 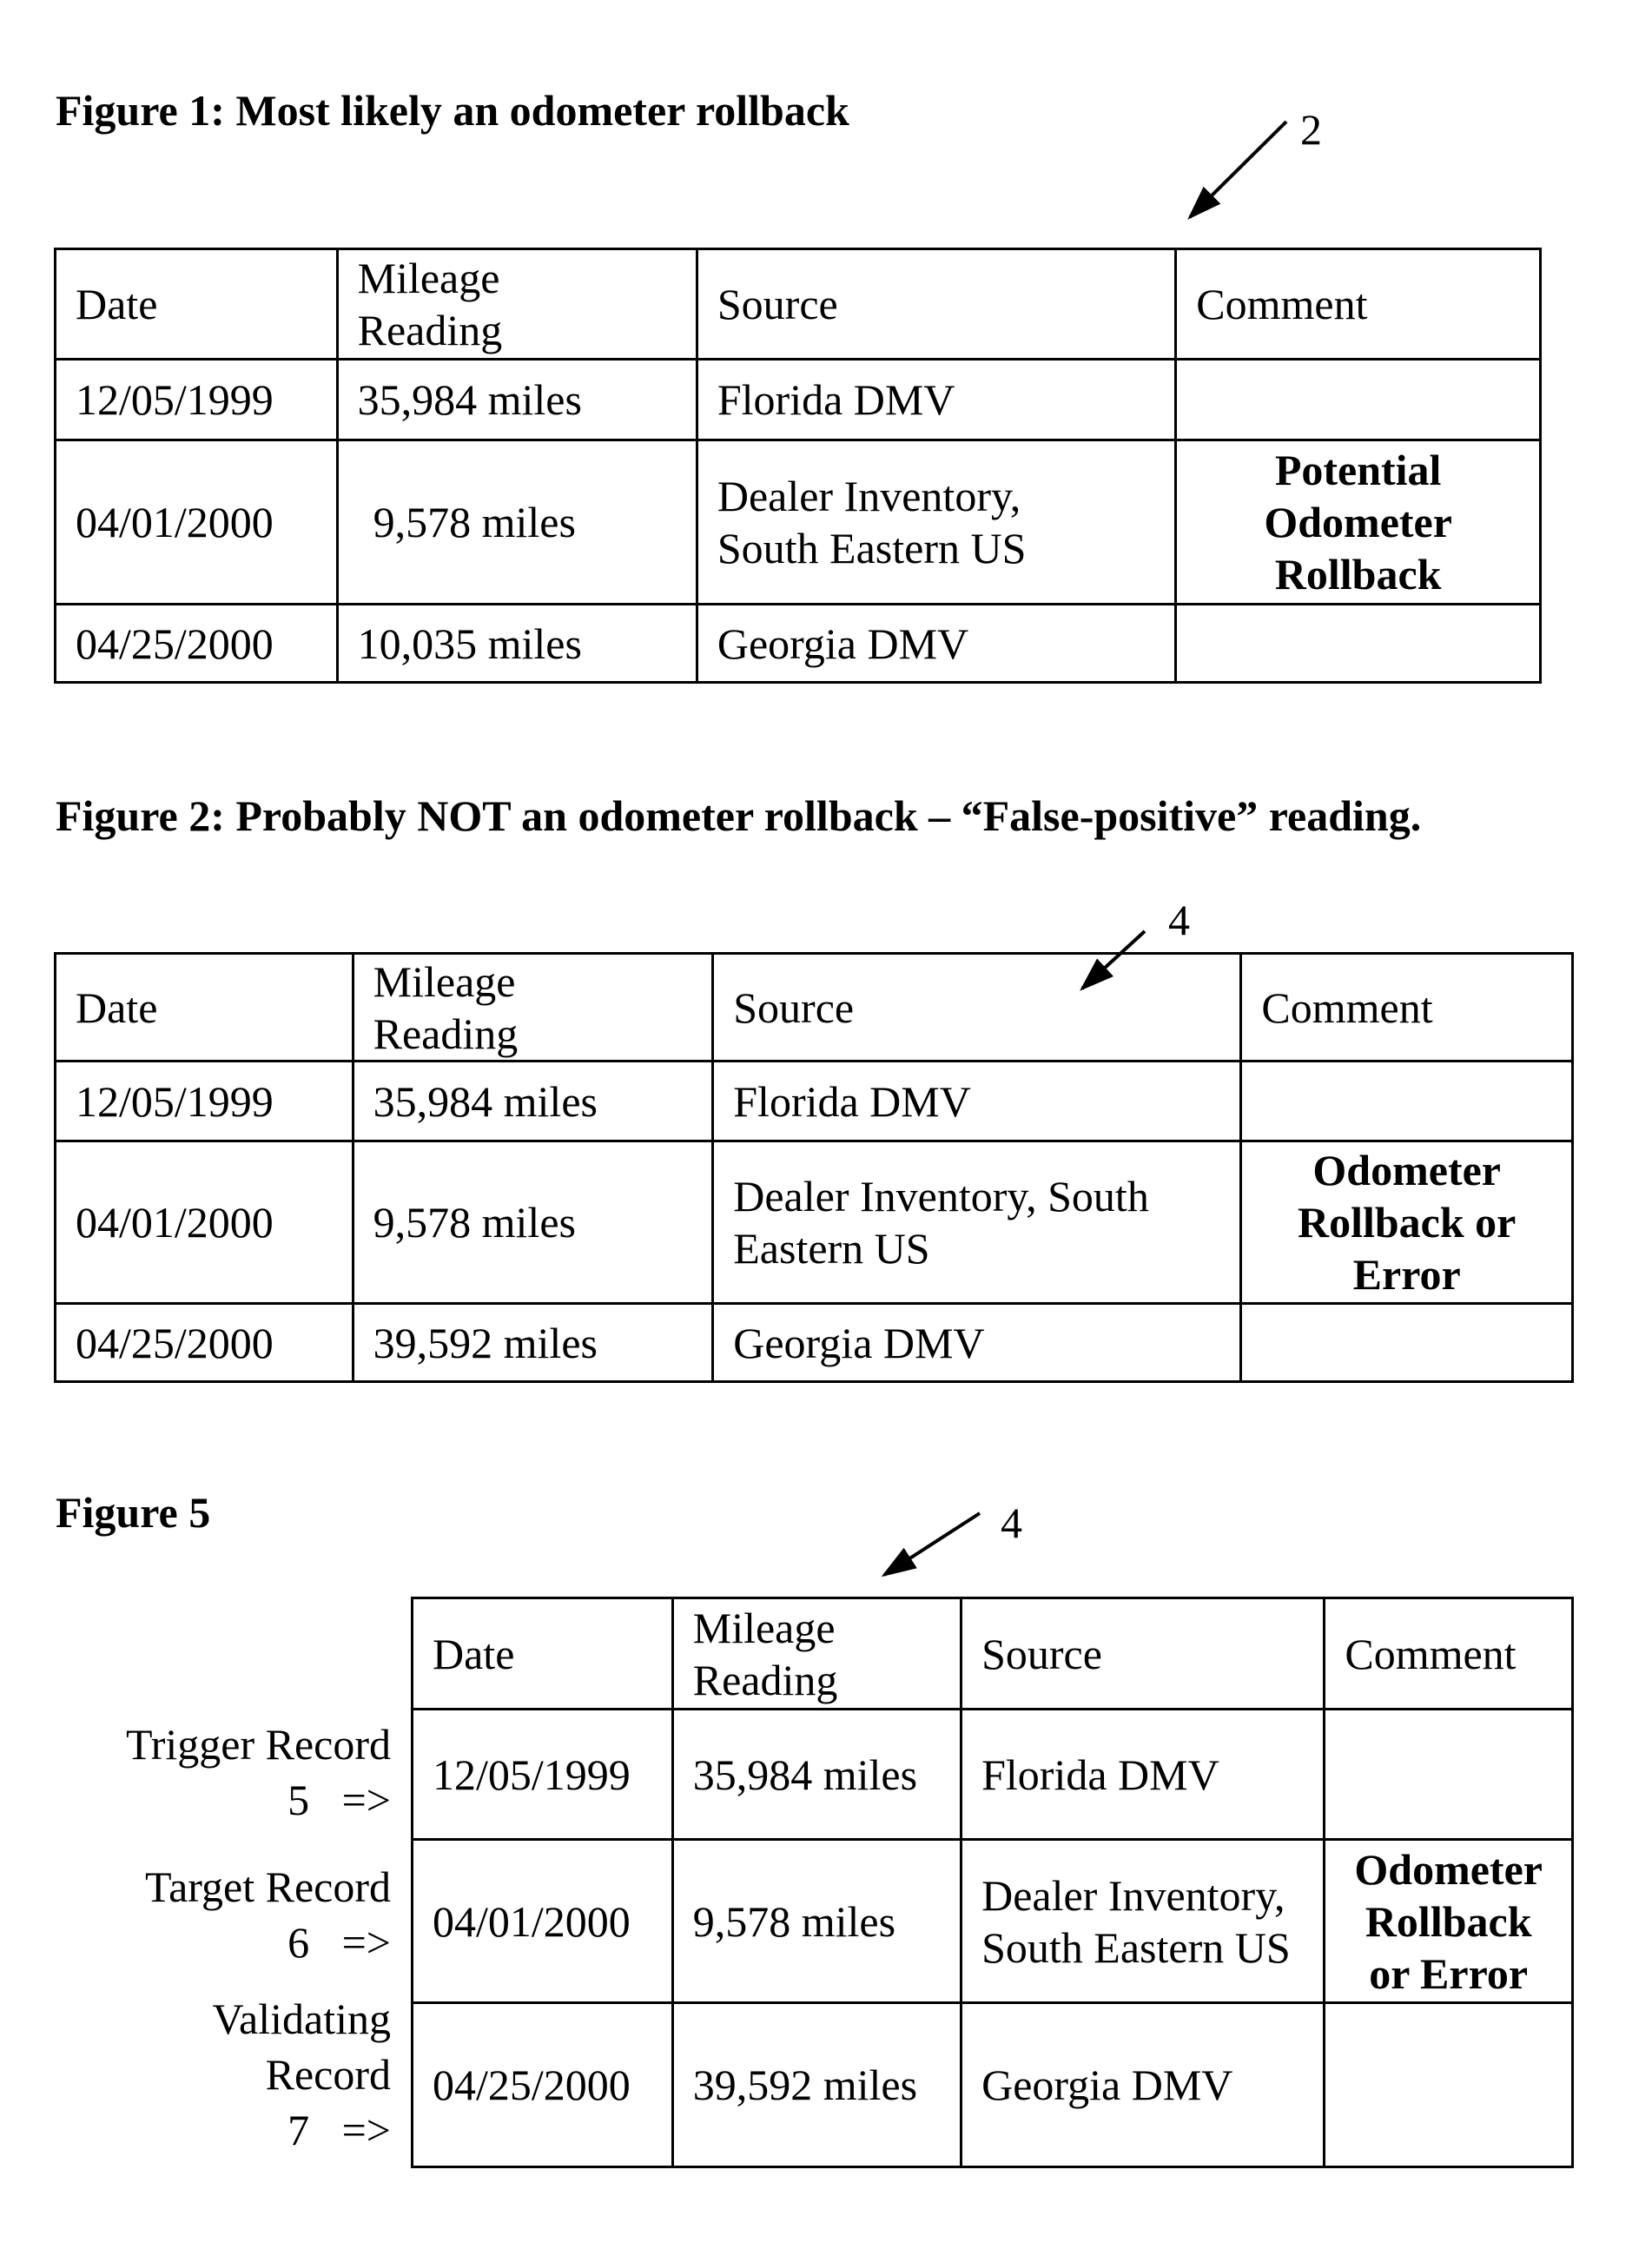 I want to click on cell-mileage: 10,035 miles, so click(x=516, y=643).